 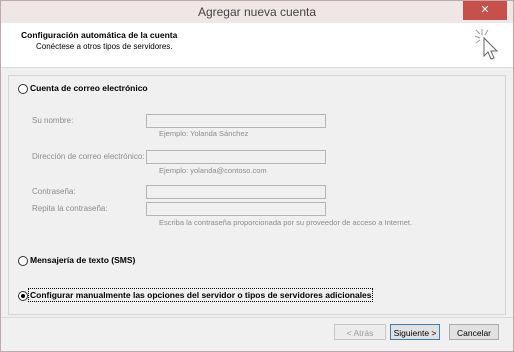 I want to click on sms-radio, so click(x=23, y=261).